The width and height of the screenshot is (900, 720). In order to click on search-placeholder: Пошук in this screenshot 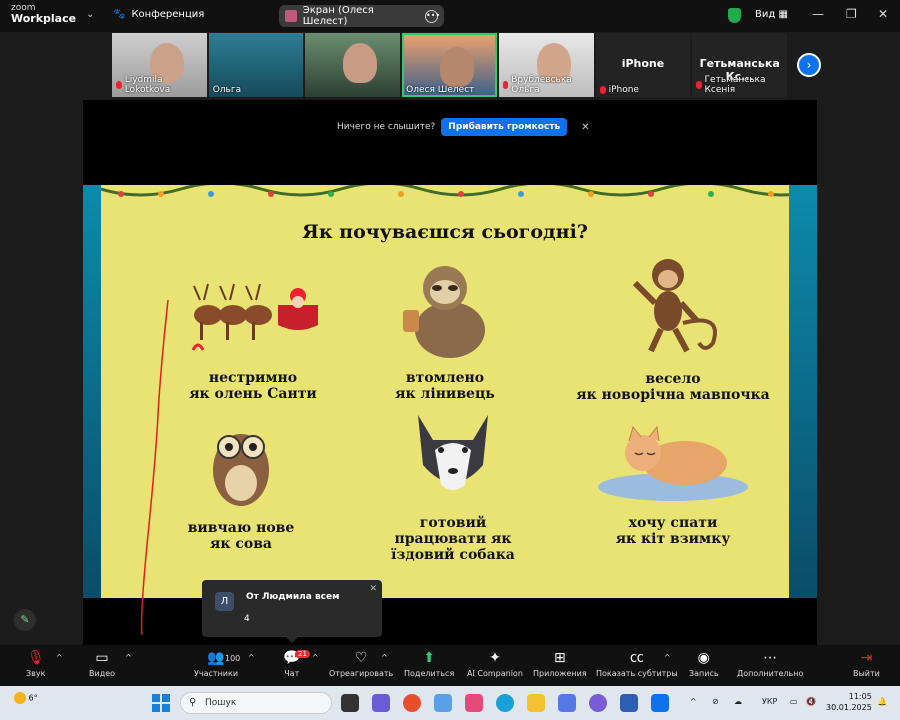, I will do `click(221, 703)`.